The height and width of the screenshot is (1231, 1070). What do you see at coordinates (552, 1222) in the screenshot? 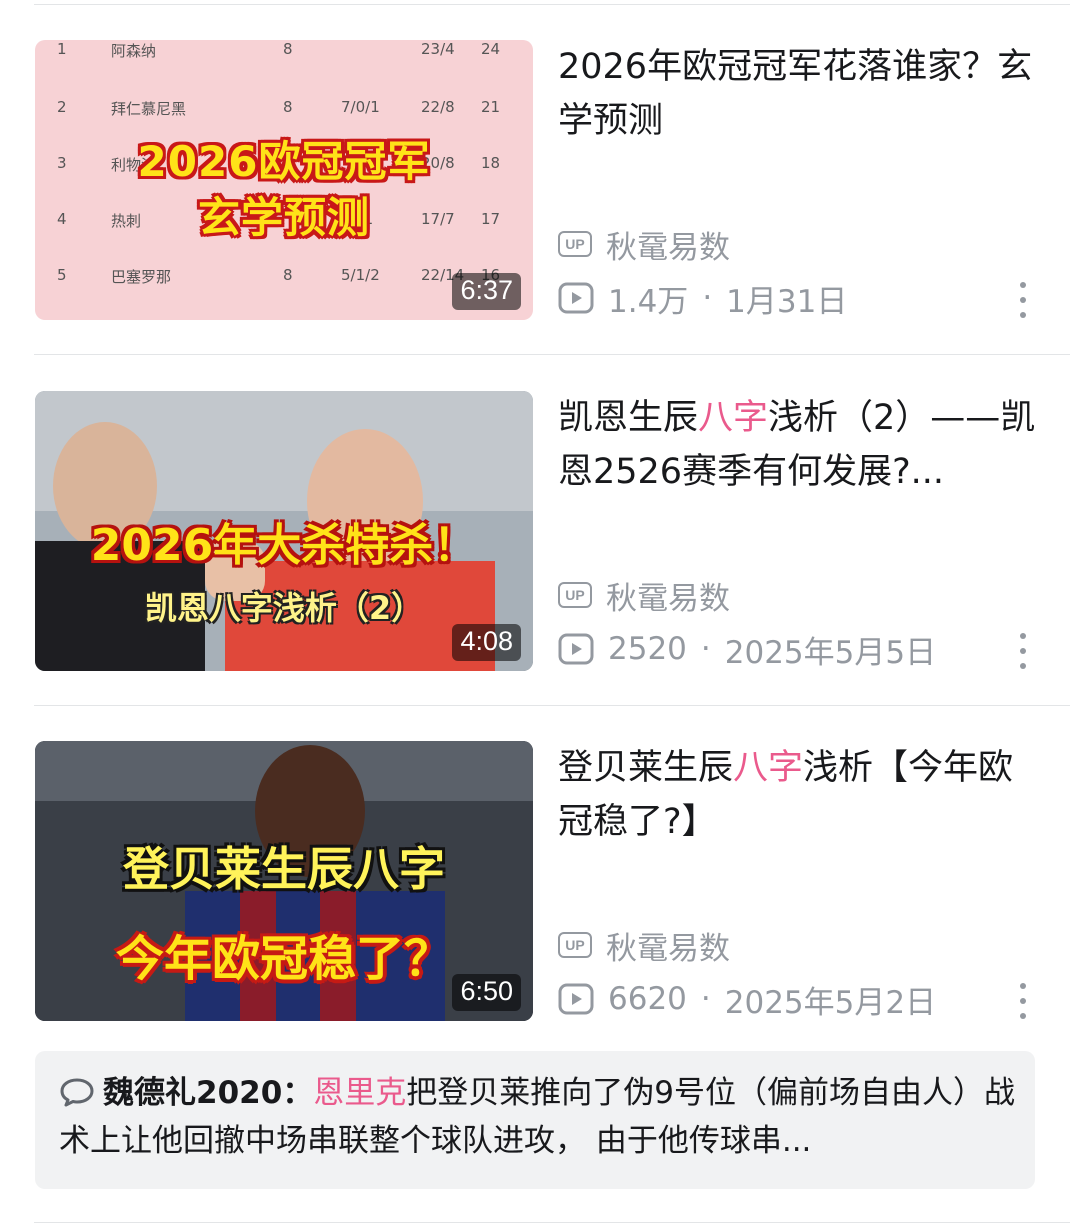
I see `bottom-divider` at bounding box center [552, 1222].